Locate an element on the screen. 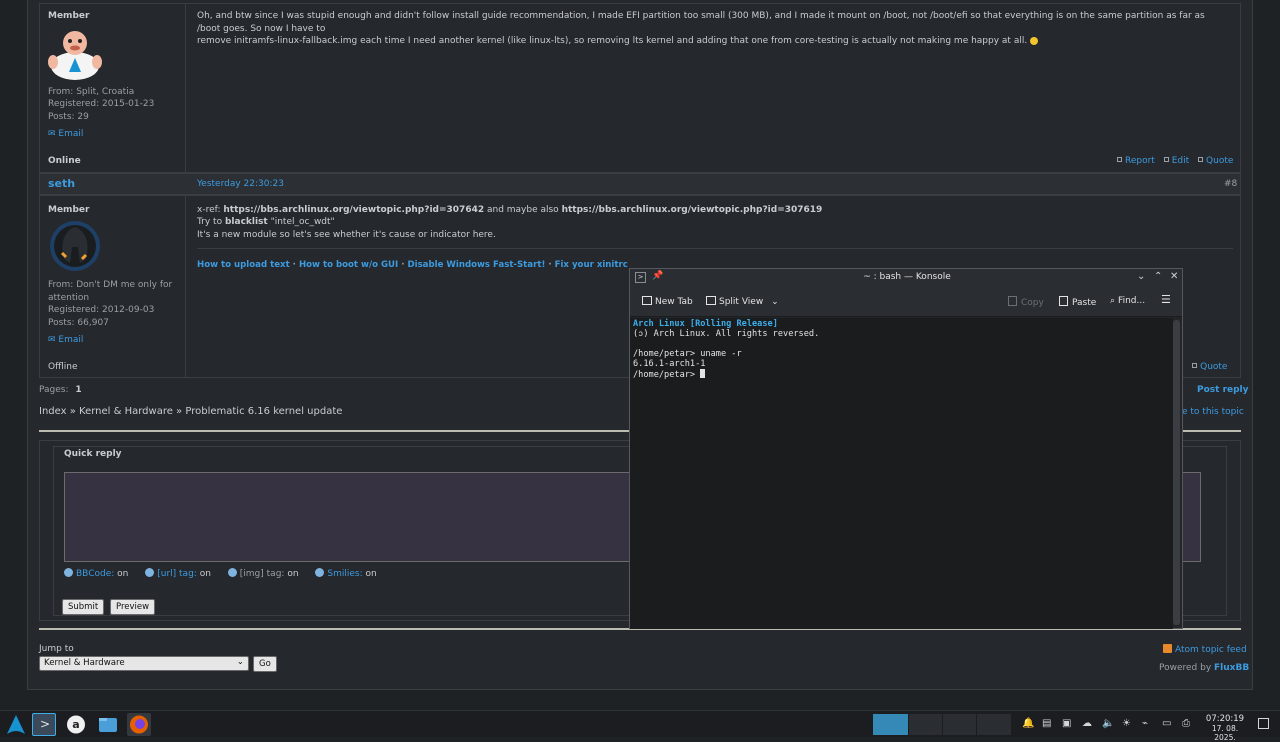 This screenshot has height=742, width=1280. bbcode-link: BBCode: is located at coordinates (95, 574).